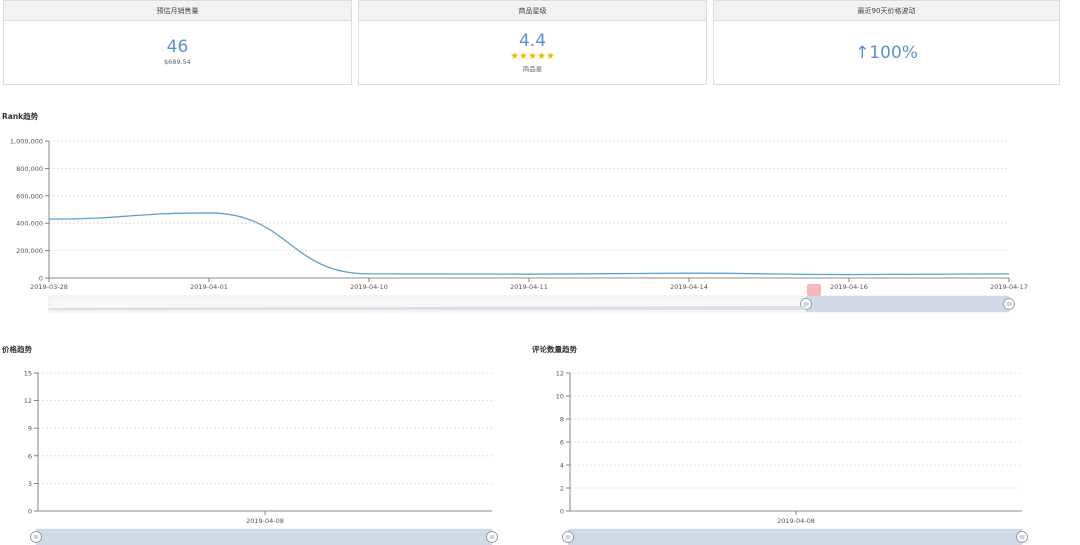 Image resolution: width=1080 pixels, height=545 pixels. I want to click on rank-chart-title: Rank趋势, so click(20, 116).